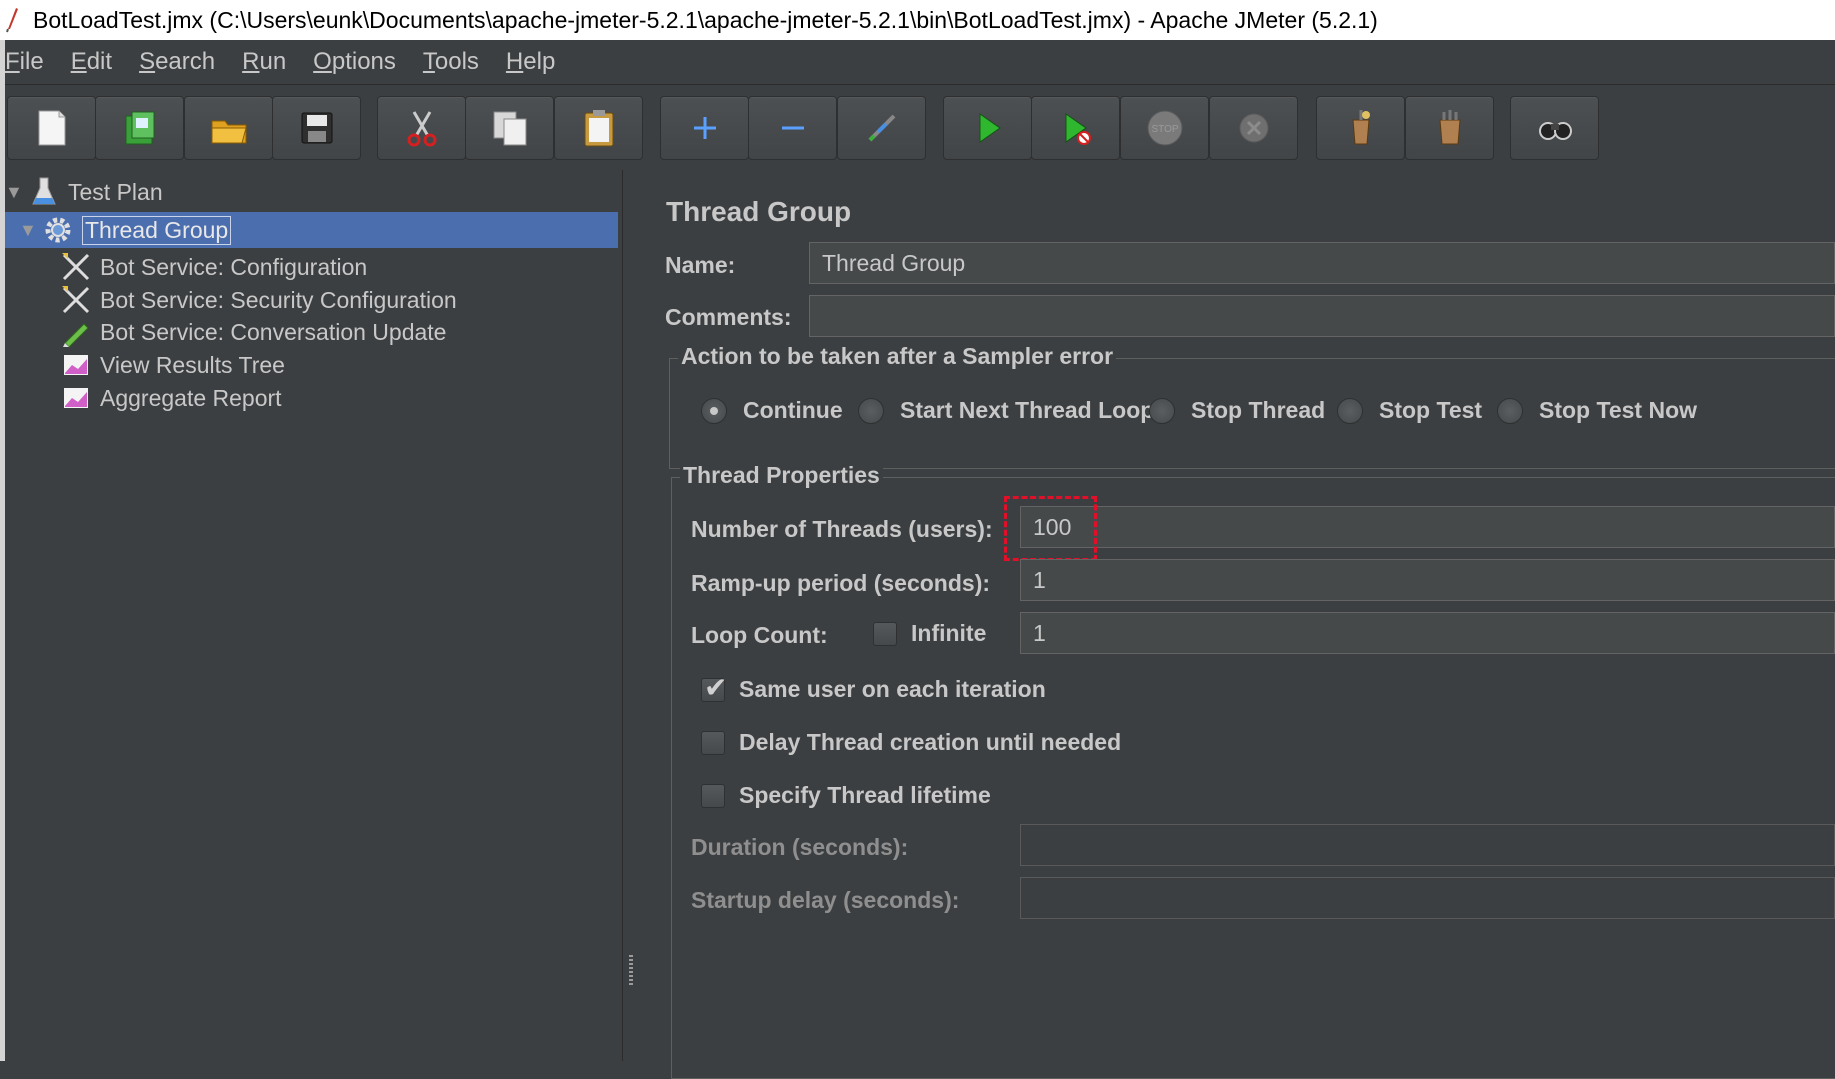 This screenshot has width=1835, height=1079. What do you see at coordinates (1427, 580) in the screenshot?
I see `rampup-field: 1` at bounding box center [1427, 580].